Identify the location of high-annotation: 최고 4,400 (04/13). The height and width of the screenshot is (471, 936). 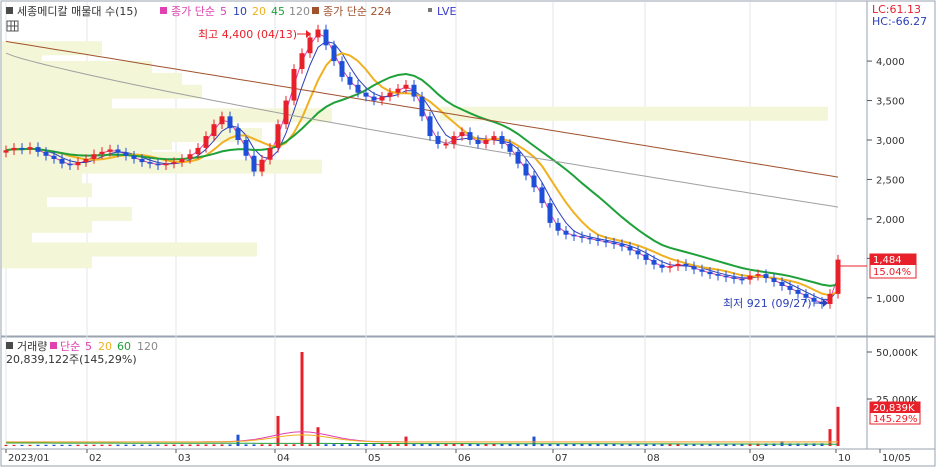
(254, 34).